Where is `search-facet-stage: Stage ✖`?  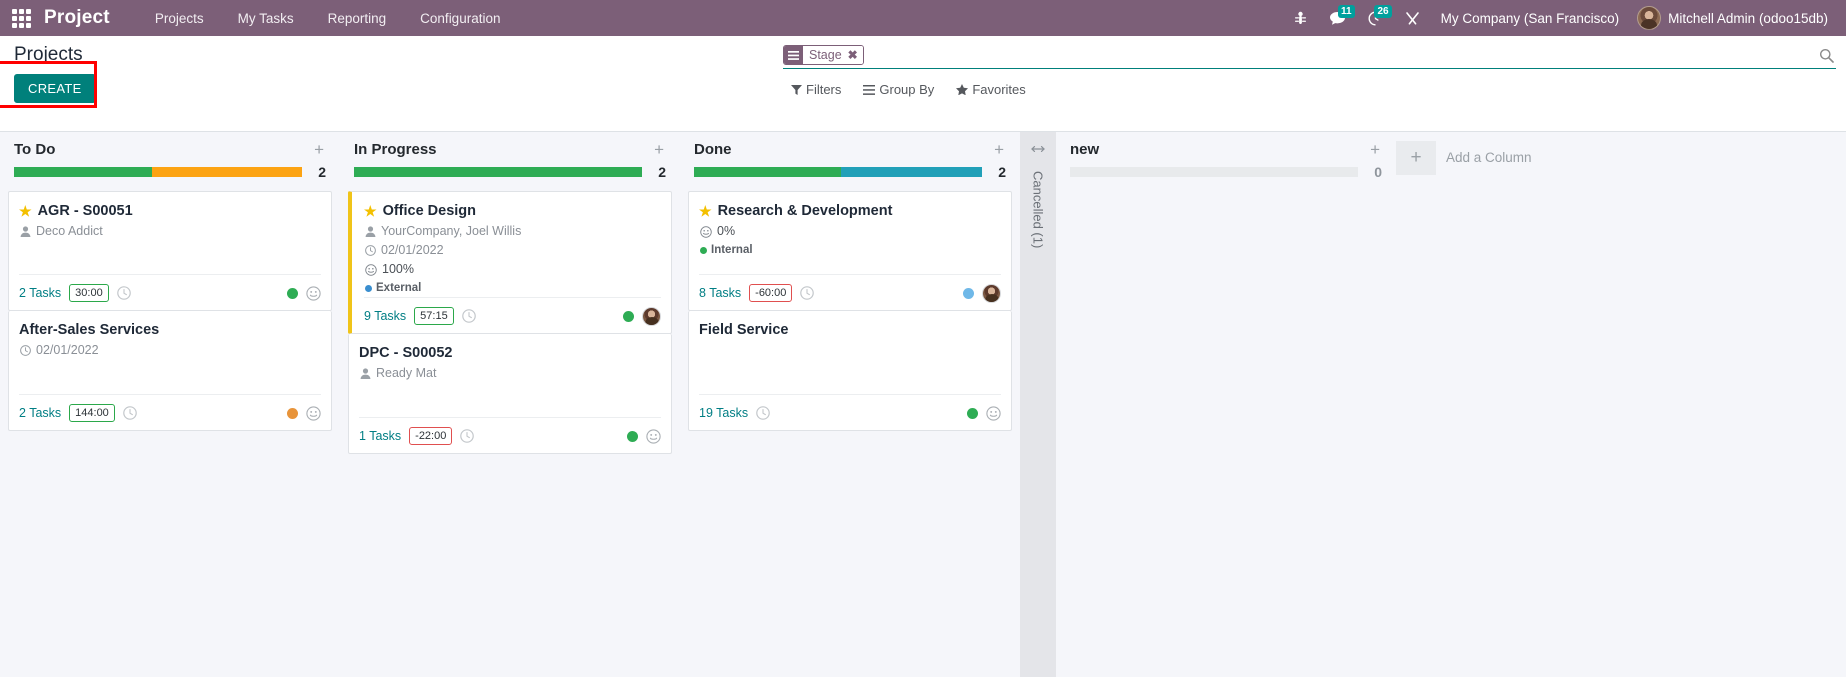 search-facet-stage: Stage ✖ is located at coordinates (823, 55).